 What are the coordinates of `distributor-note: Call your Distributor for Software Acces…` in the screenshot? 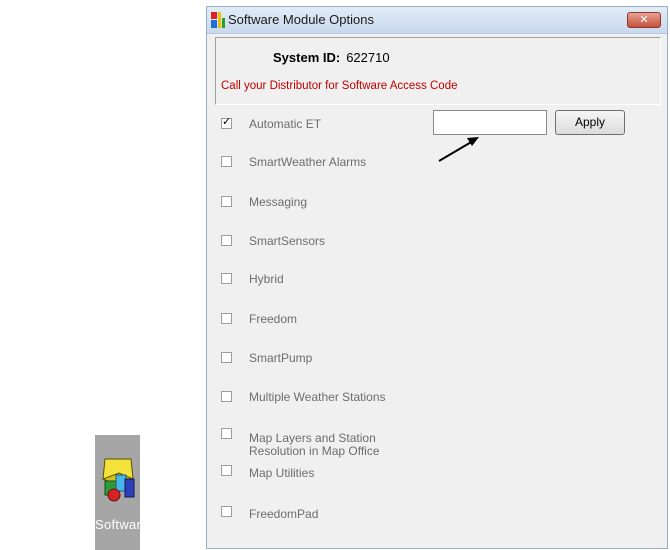 It's located at (339, 86).